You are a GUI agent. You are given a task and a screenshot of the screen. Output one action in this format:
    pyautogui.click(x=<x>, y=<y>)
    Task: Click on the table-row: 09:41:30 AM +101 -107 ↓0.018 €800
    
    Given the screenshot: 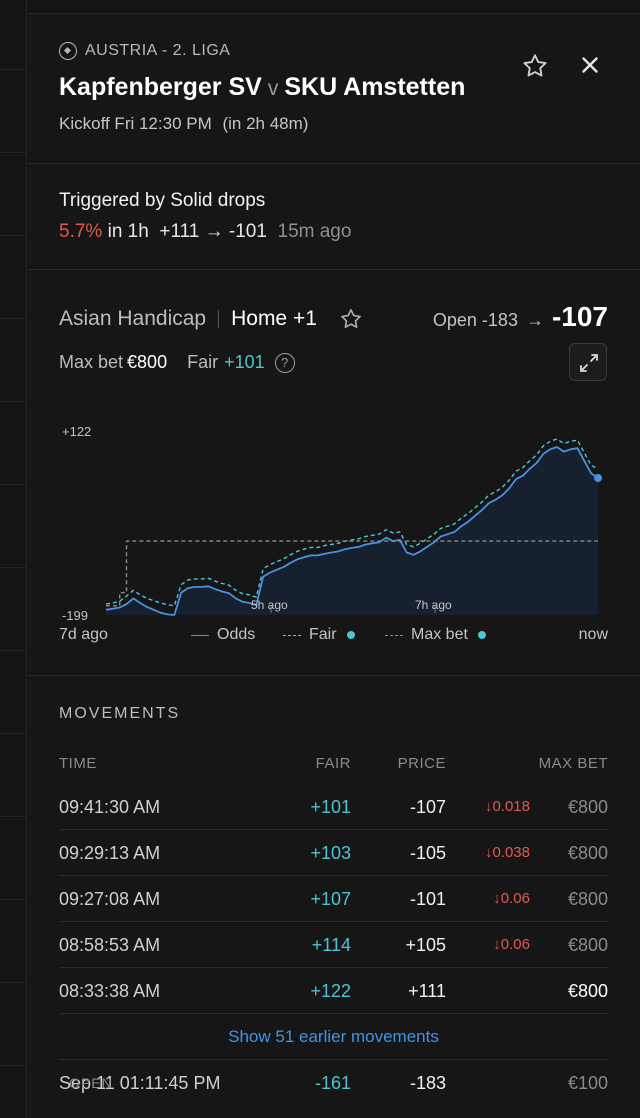 What is the action you would take?
    pyautogui.click(x=333, y=807)
    